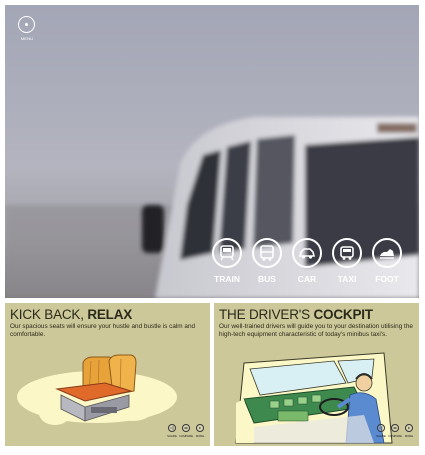  What do you see at coordinates (307, 253) in the screenshot?
I see `car-icon` at bounding box center [307, 253].